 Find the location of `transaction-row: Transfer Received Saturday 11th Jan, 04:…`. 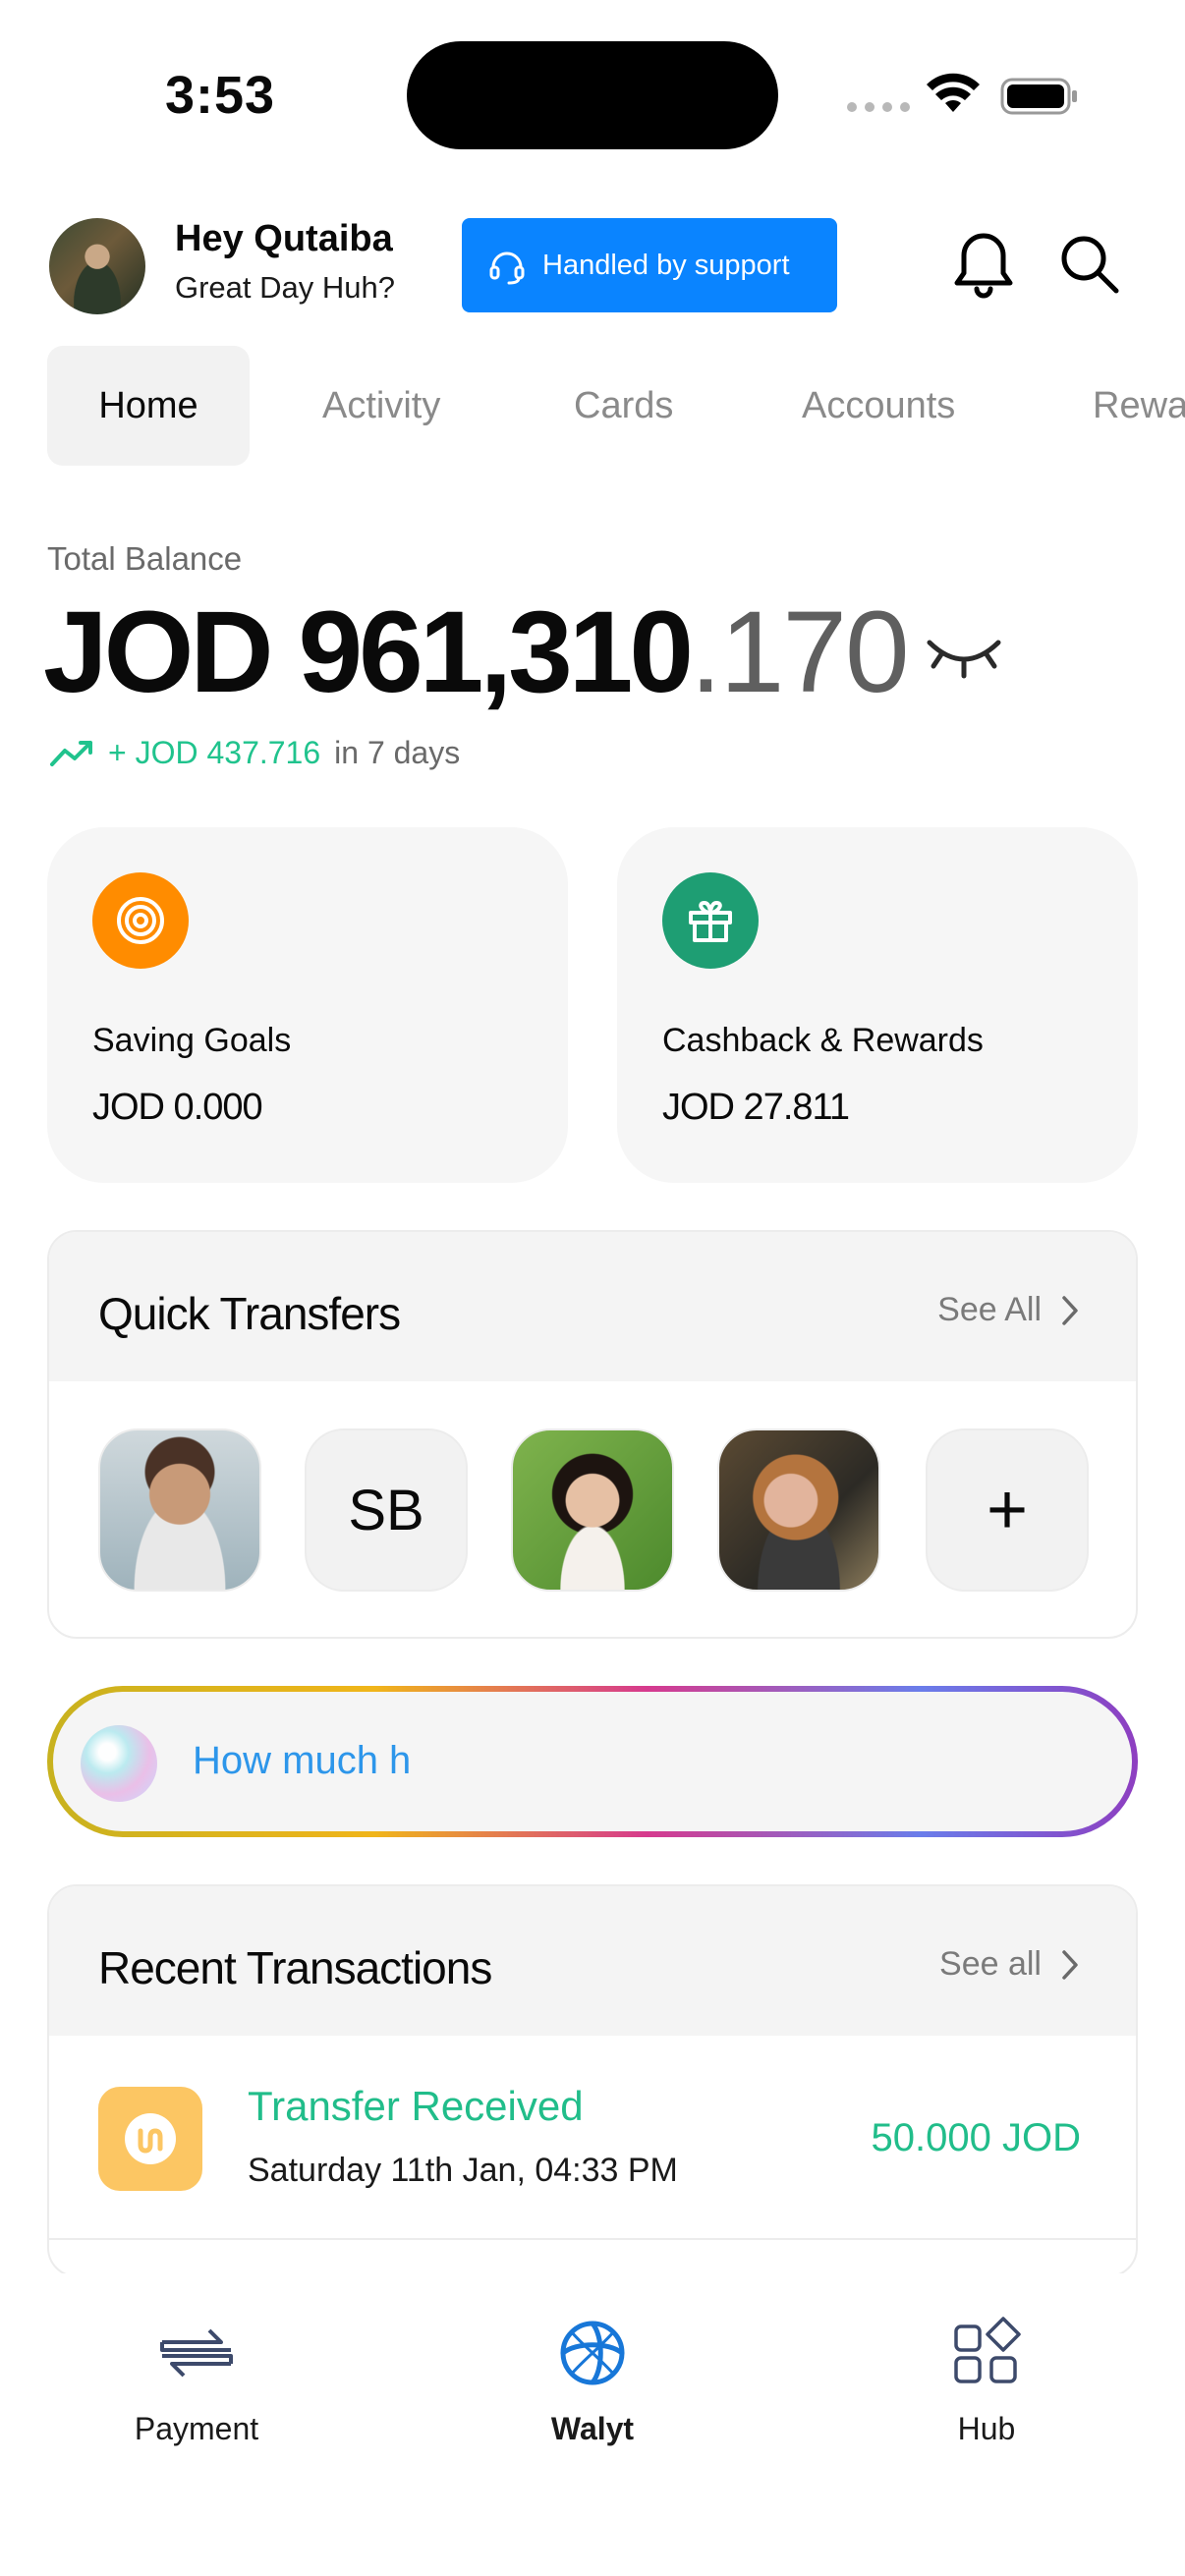

transaction-row: Transfer Received Saturday 11th Jan, 04:… is located at coordinates (592, 2138).